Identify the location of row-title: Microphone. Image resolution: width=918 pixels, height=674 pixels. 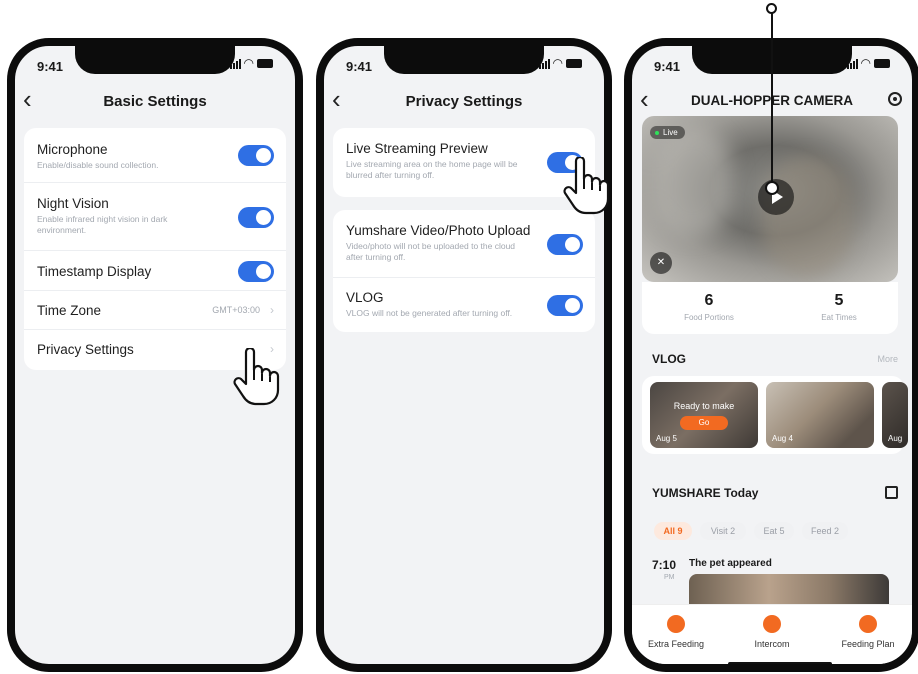
(72, 149).